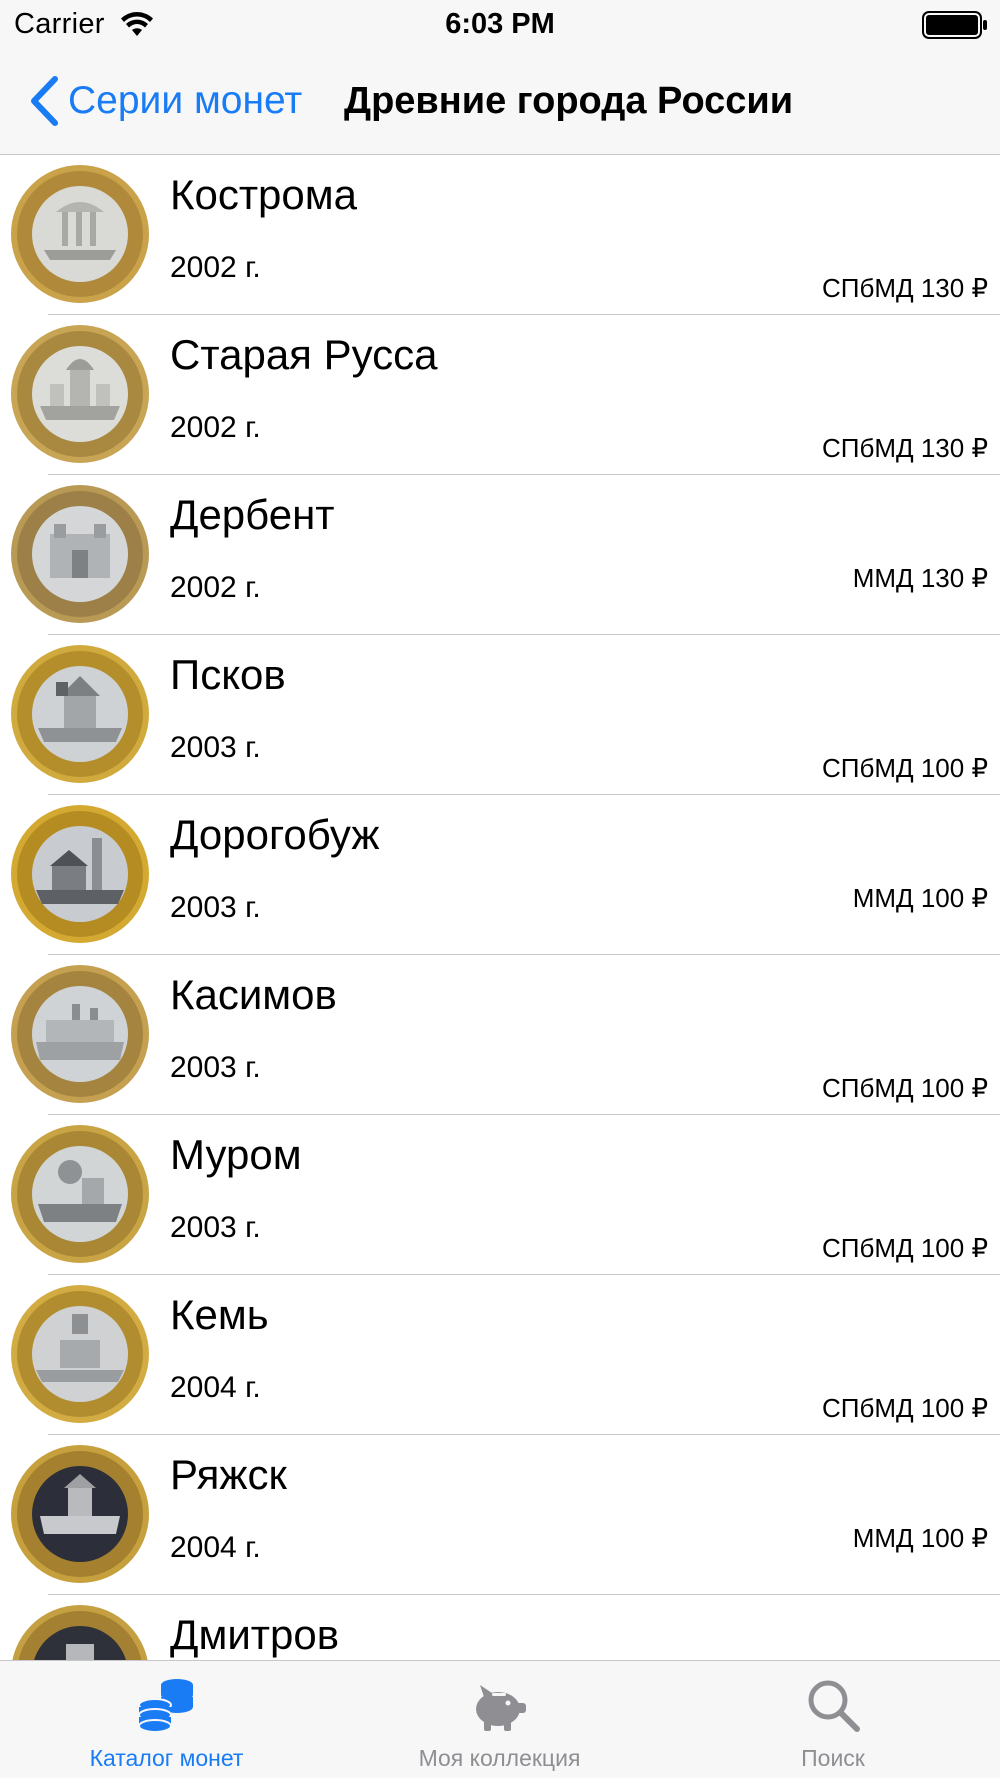 The width and height of the screenshot is (1000, 1778). What do you see at coordinates (500, 235) in the screenshot?
I see `list-item: Кострома 2002 г. СПбМД 130 ₽` at bounding box center [500, 235].